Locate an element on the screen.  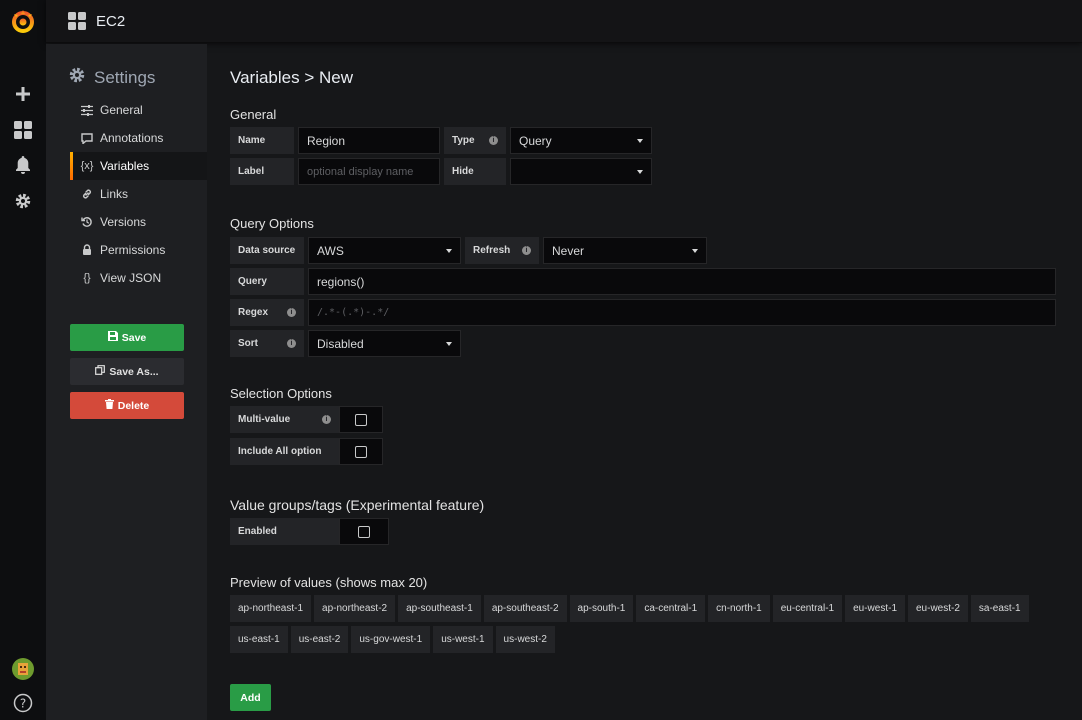
floppy-disk-icon is located at coordinates (112, 337).